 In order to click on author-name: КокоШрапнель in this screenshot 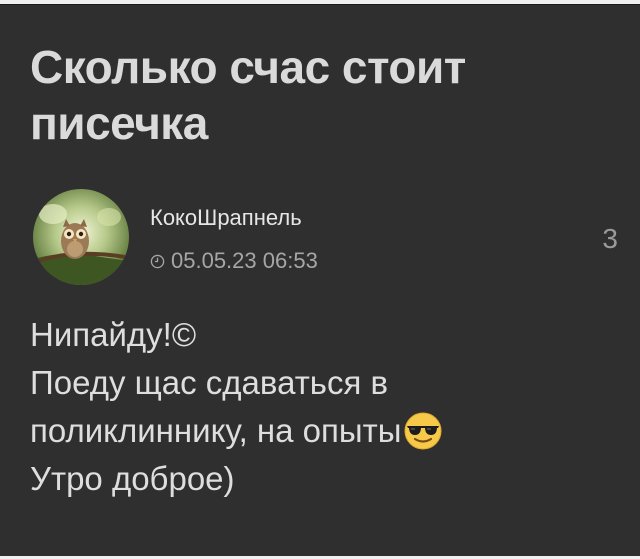, I will do `click(226, 218)`.